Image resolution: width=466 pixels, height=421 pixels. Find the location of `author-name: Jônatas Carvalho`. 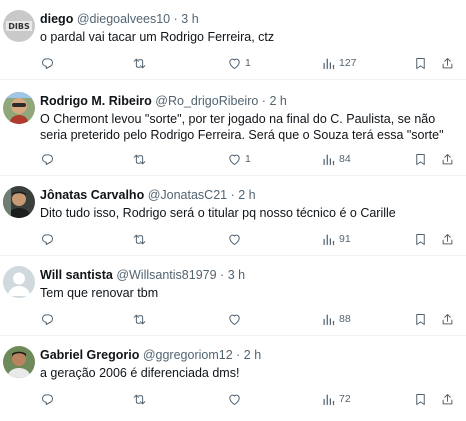

author-name: Jônatas Carvalho is located at coordinates (92, 195).